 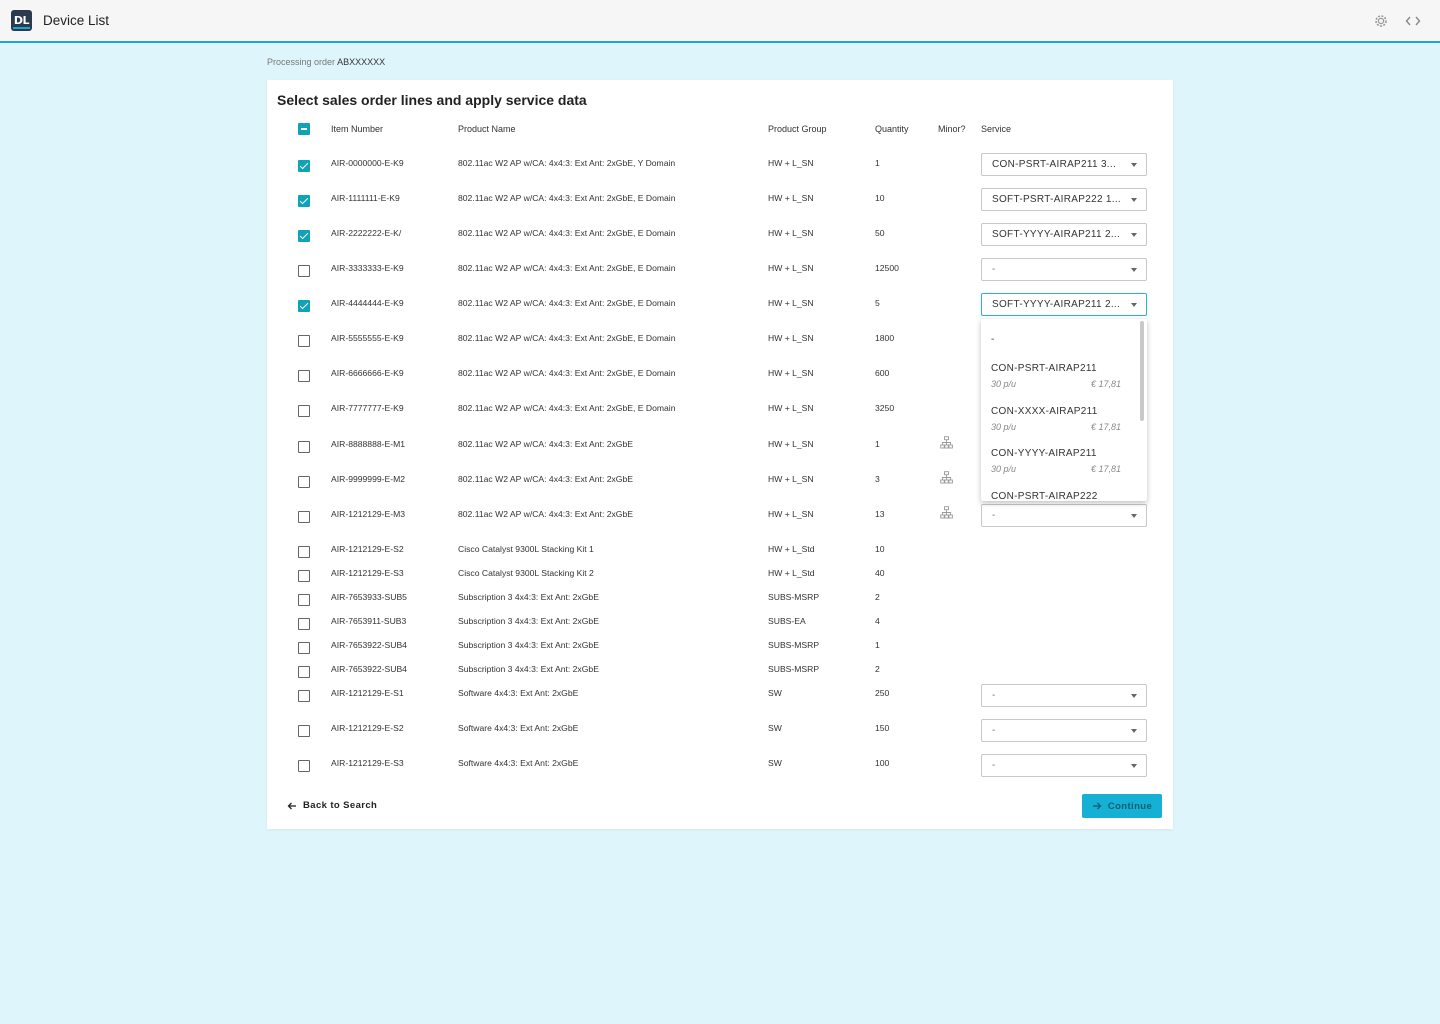 I want to click on product-group-cell: SUBS-EA, so click(x=787, y=621).